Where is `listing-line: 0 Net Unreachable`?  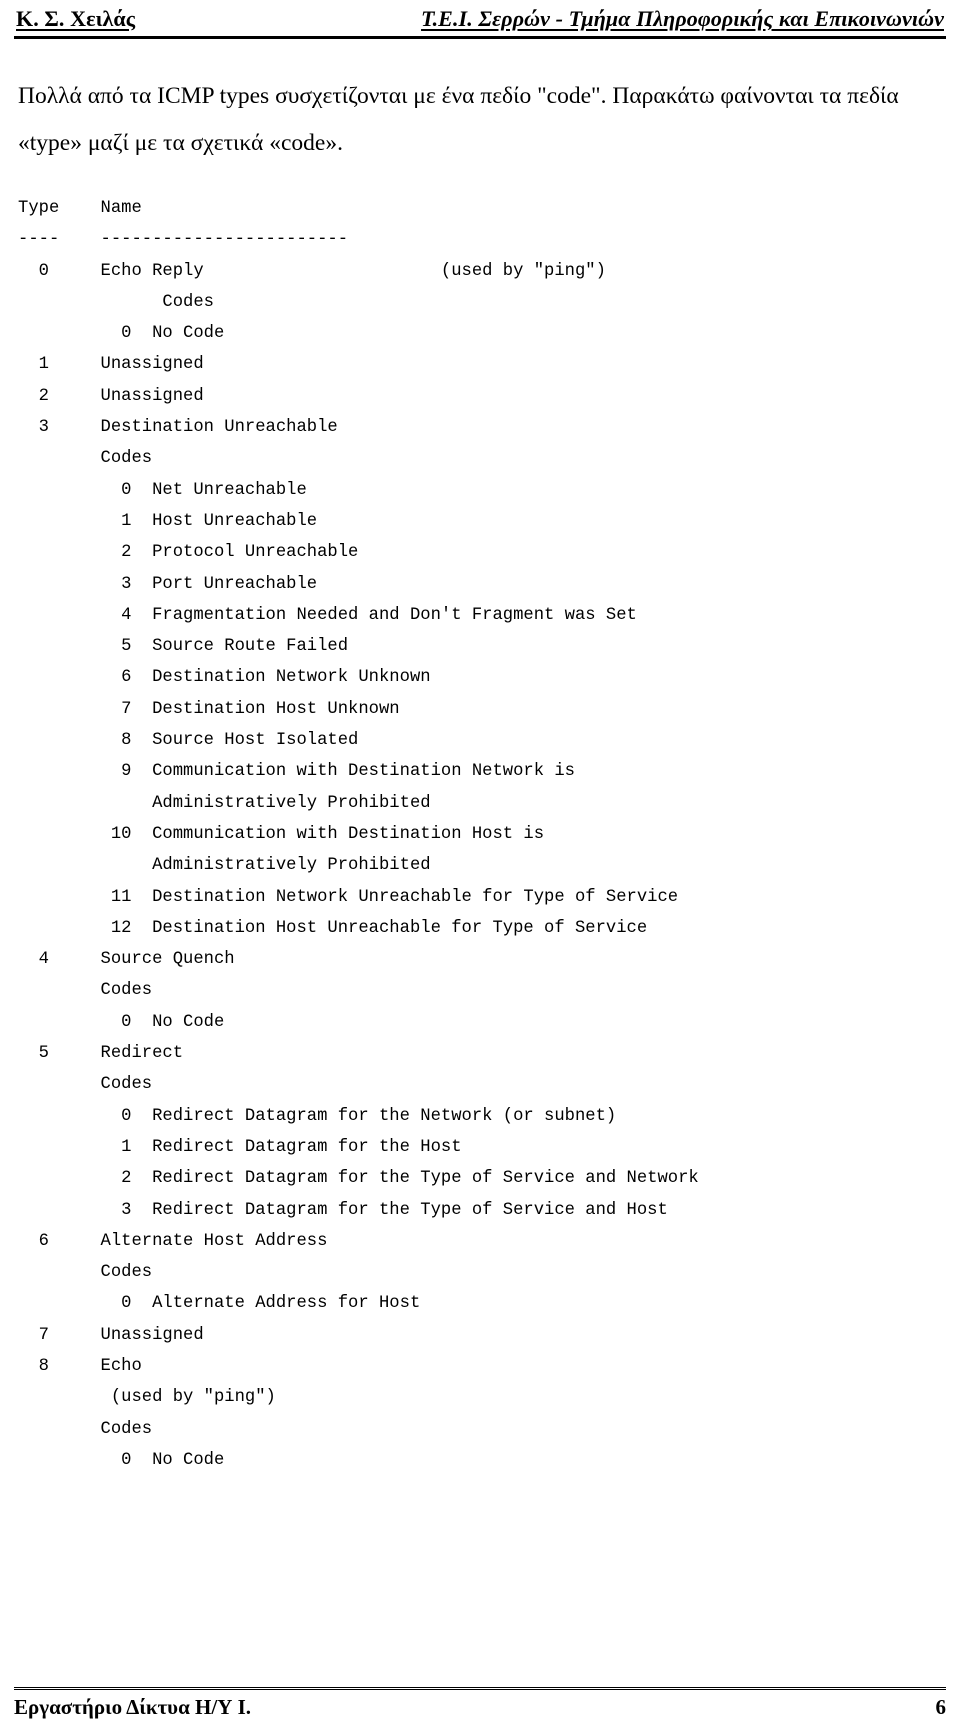 listing-line: 0 Net Unreachable is located at coordinates (162, 490).